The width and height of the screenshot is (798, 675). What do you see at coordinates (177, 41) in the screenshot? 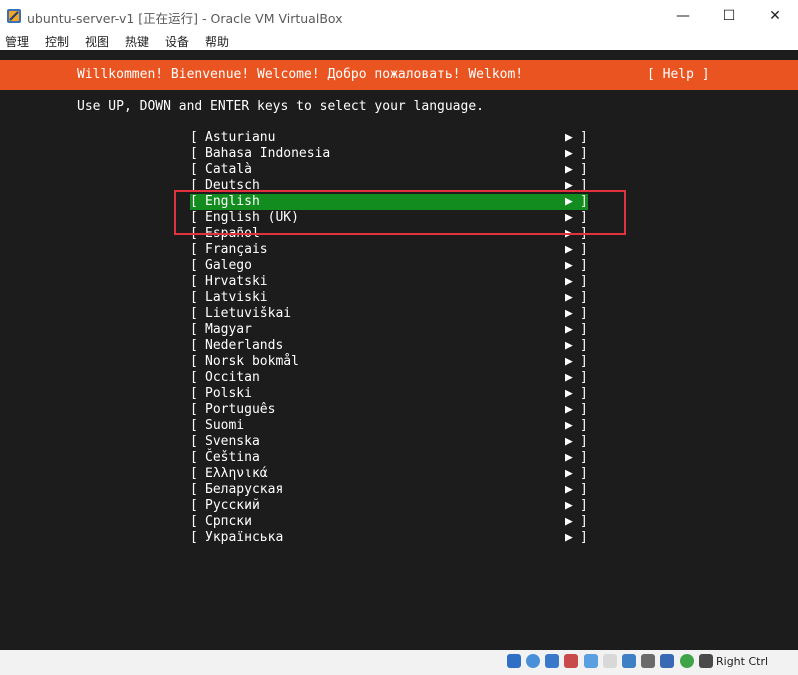
I see `menu-devices: 设备` at bounding box center [177, 41].